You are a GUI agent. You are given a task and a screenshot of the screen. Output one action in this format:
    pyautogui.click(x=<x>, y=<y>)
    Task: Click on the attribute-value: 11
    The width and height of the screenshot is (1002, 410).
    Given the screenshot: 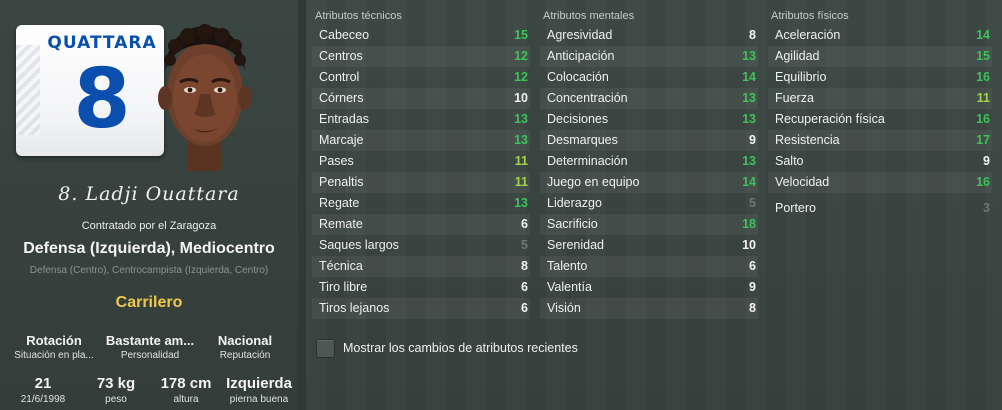 What is the action you would take?
    pyautogui.click(x=521, y=182)
    